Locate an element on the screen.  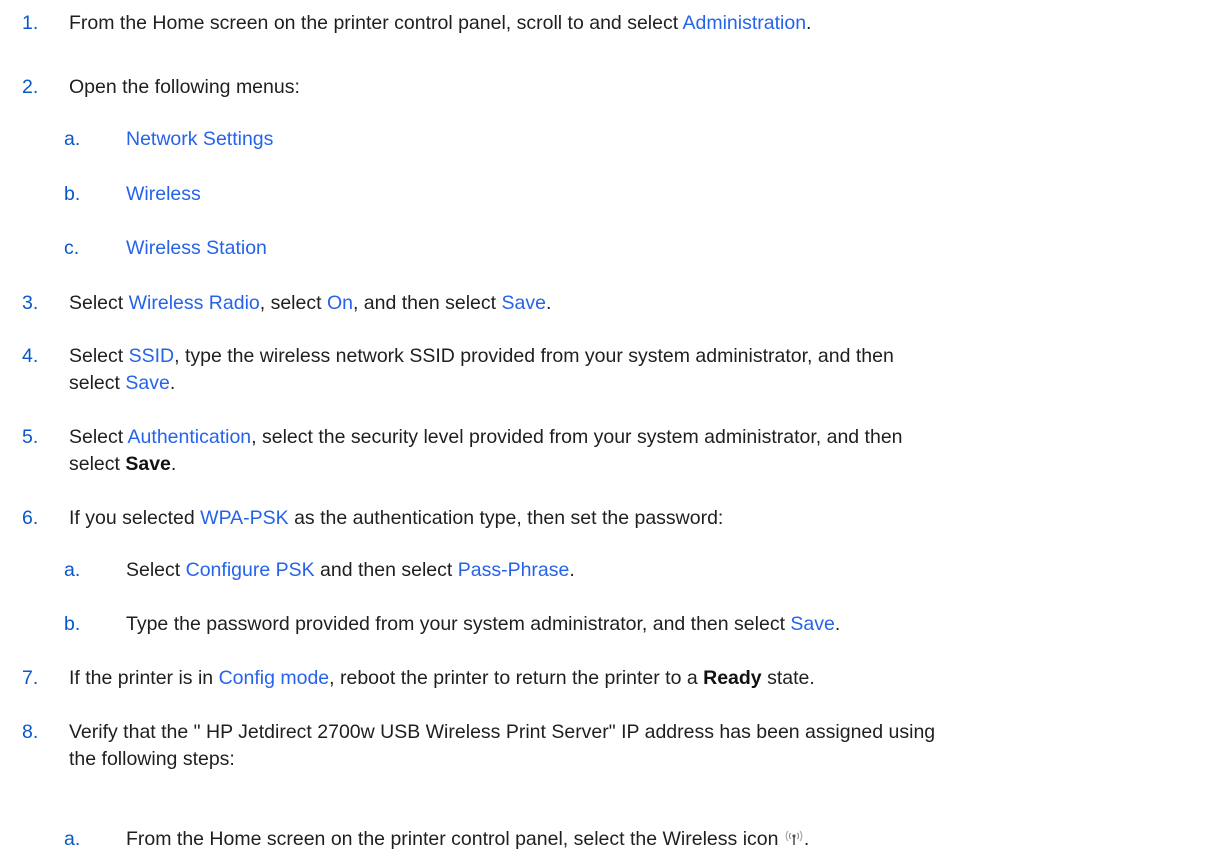
wireless-link: Wireless is located at coordinates (163, 194).